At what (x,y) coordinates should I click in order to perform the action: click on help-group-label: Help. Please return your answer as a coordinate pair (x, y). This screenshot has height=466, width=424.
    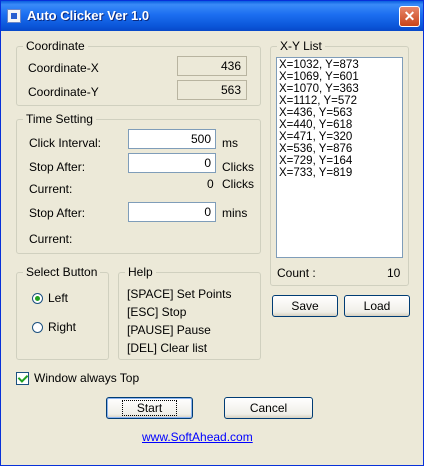
    Looking at the image, I should click on (140, 272).